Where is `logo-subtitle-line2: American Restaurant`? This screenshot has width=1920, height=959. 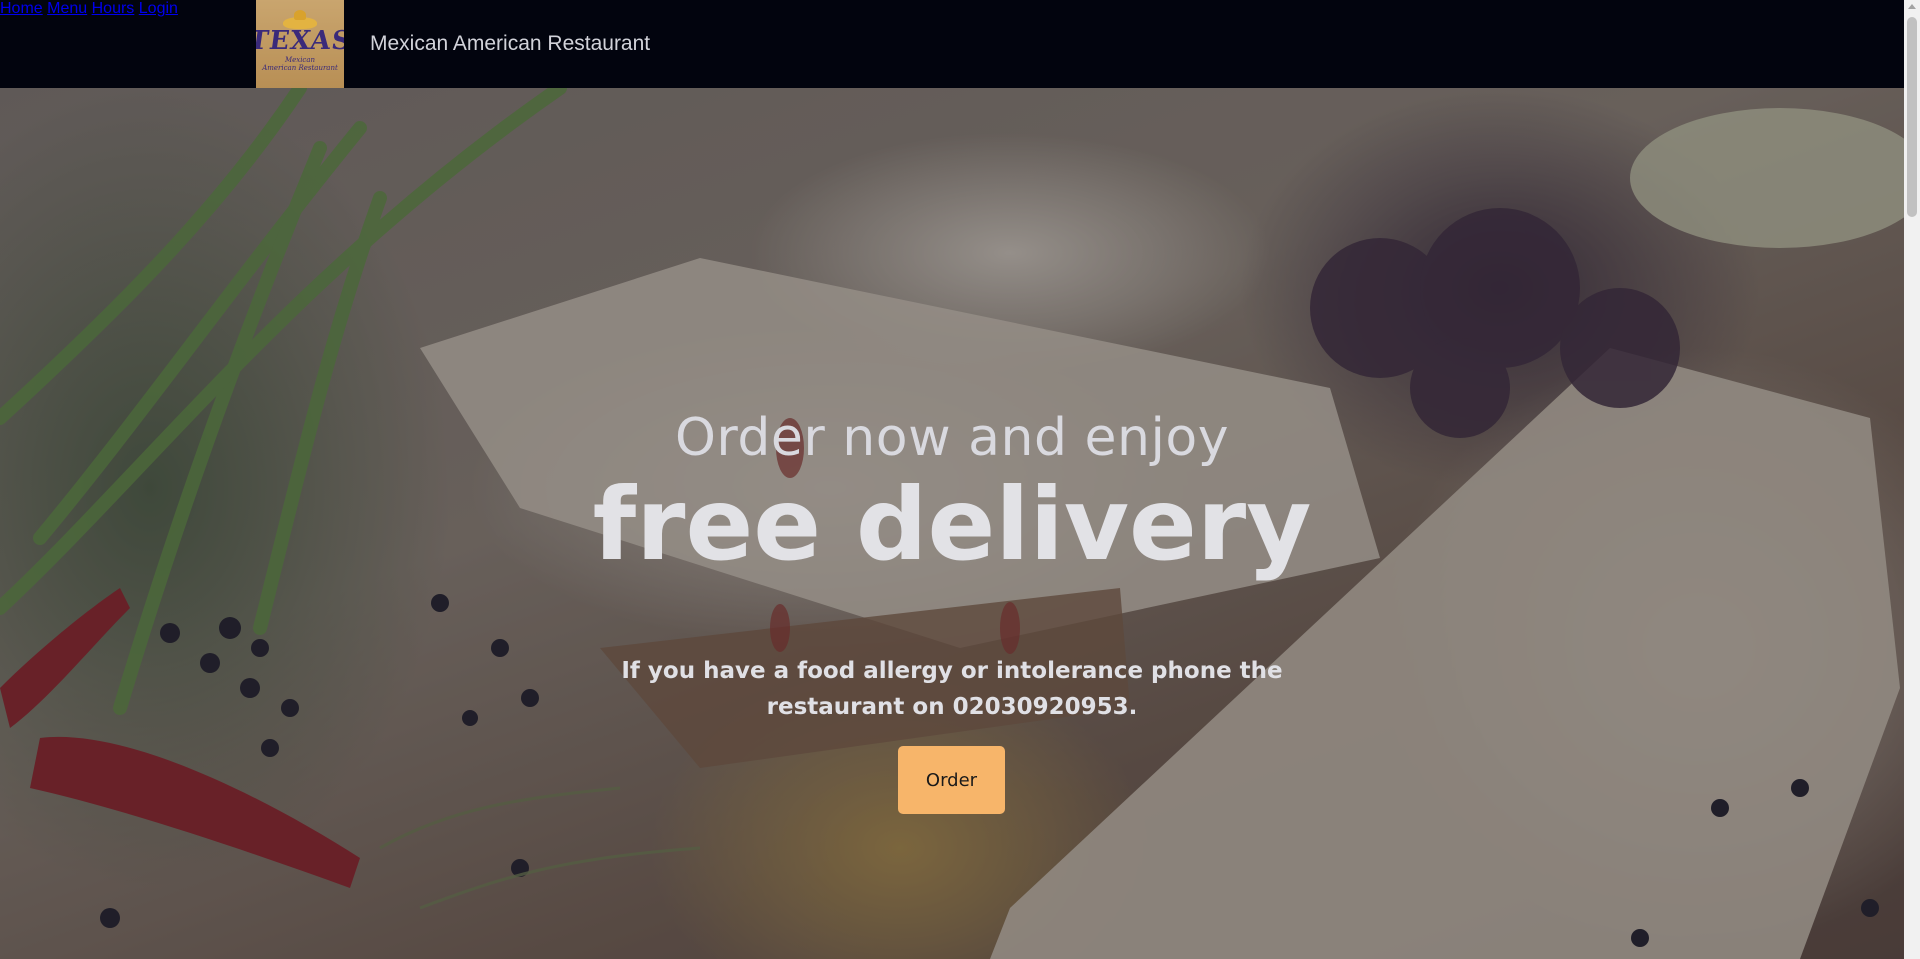
logo-subtitle-line2: American Restaurant is located at coordinates (300, 67).